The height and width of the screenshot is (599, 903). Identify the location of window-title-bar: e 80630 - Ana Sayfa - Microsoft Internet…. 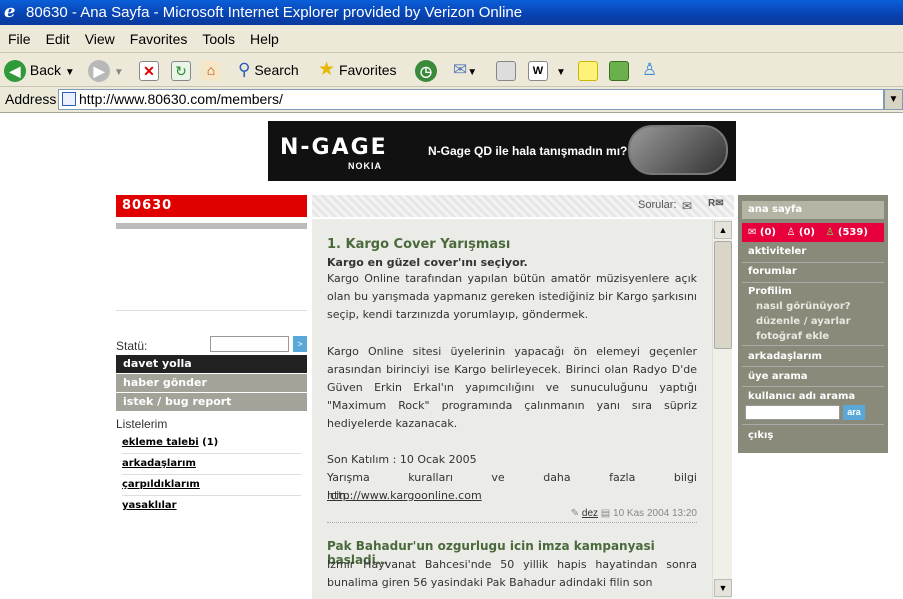
(451, 12).